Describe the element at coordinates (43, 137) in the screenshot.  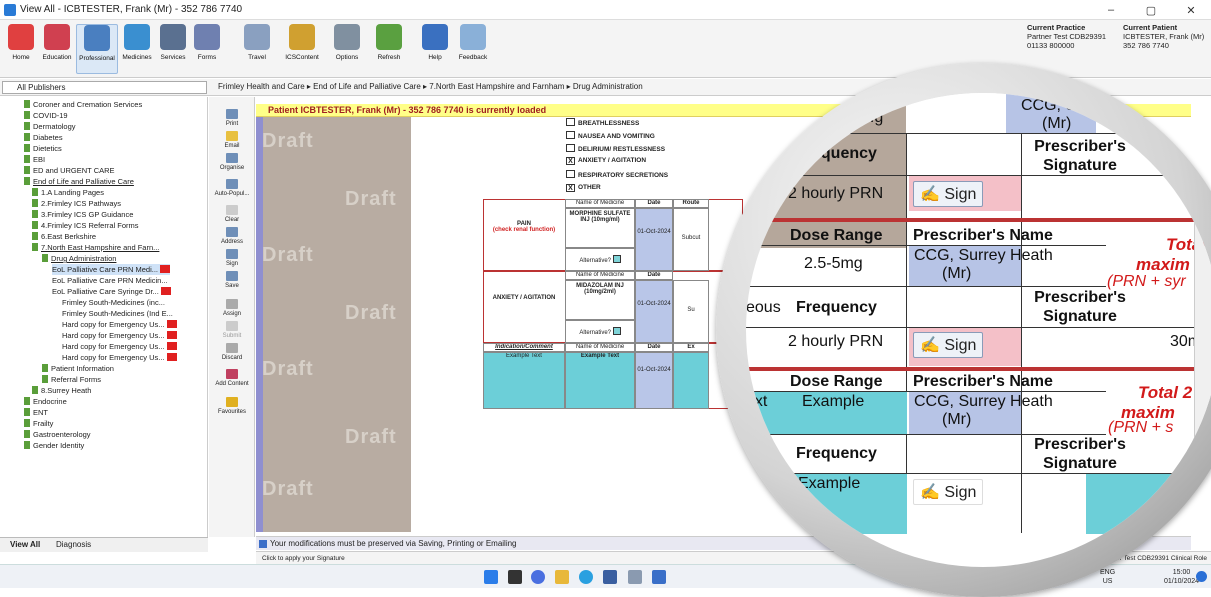
I see `tree-item: Diabetes` at that location.